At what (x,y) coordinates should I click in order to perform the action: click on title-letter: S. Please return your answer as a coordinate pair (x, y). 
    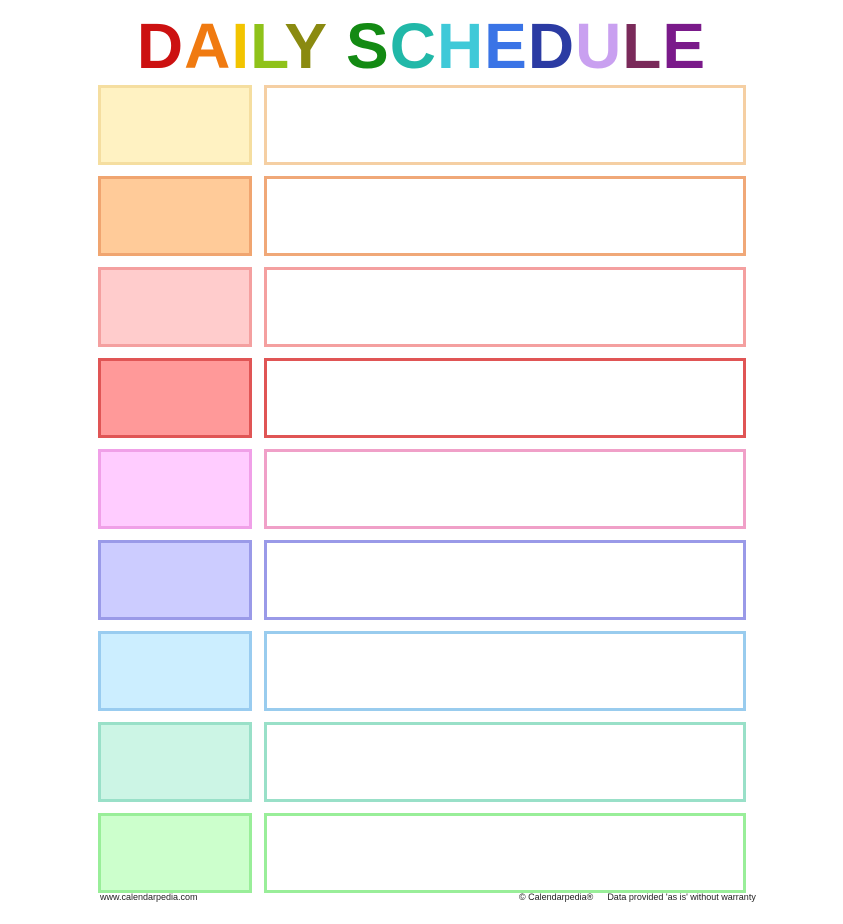
    Looking at the image, I should click on (368, 46).